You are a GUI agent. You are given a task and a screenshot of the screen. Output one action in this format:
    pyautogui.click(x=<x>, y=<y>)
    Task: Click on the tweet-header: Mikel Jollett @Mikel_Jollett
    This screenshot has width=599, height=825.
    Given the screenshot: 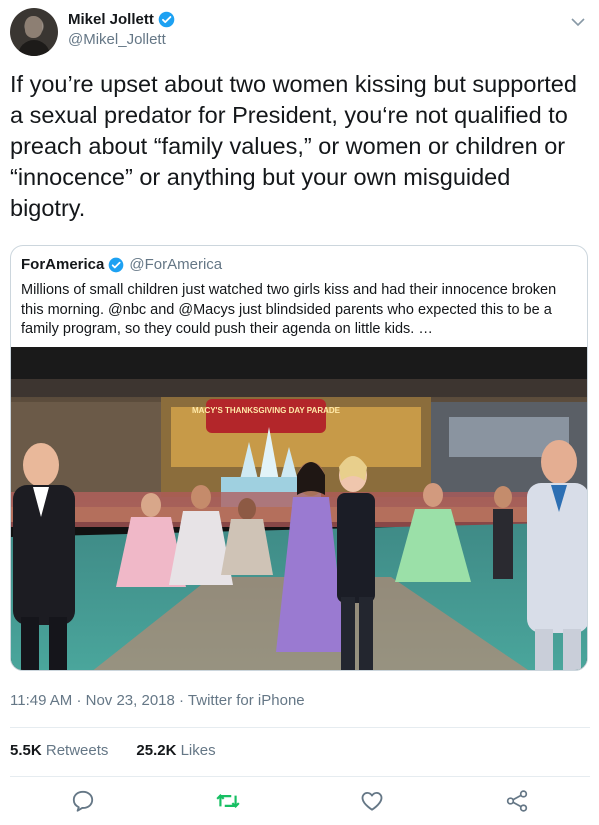 What is the action you would take?
    pyautogui.click(x=300, y=33)
    